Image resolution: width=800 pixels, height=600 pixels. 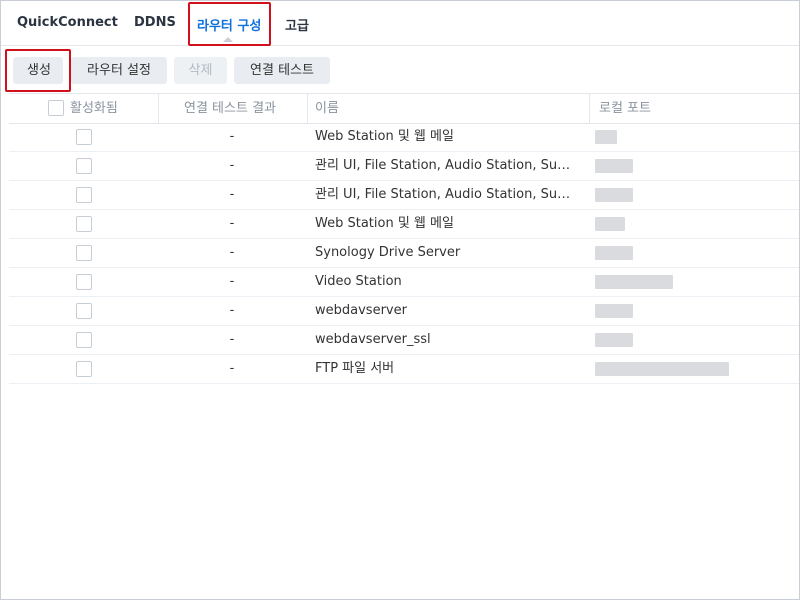 I want to click on tab-router-config: 라우터 구성, so click(x=229, y=24).